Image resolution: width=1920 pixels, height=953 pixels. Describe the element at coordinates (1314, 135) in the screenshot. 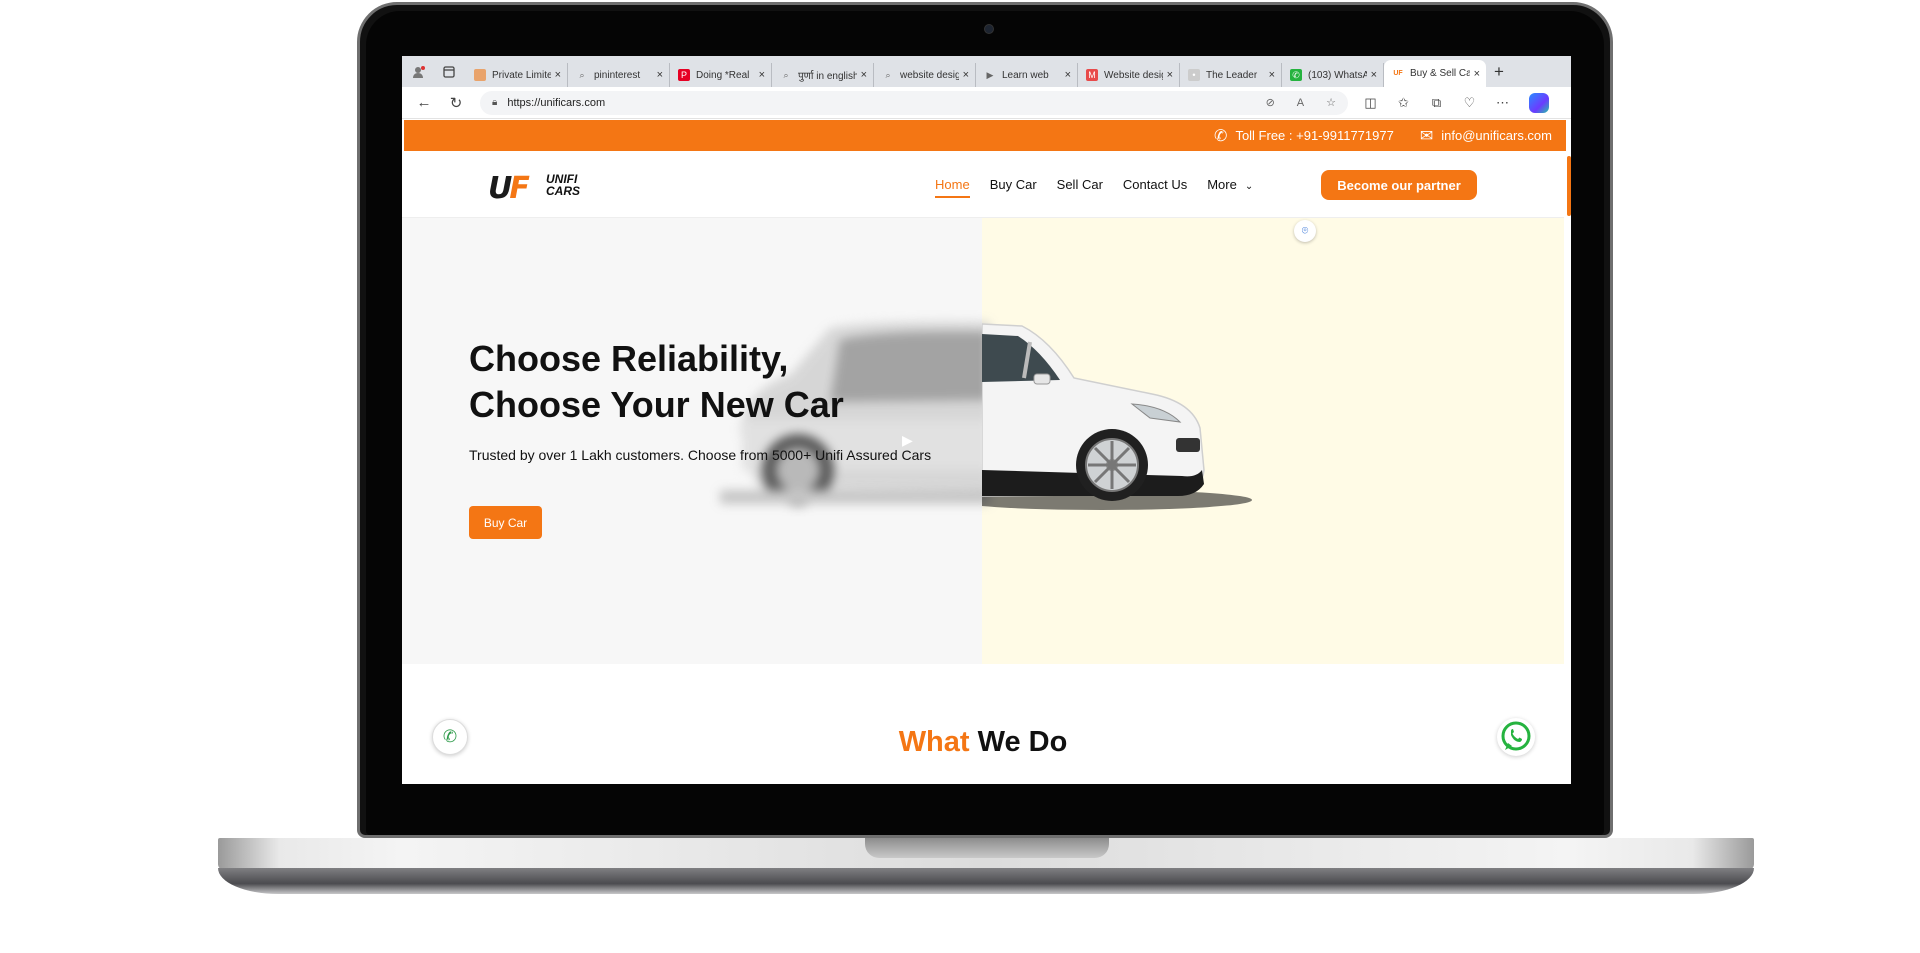

I see `toll-free-link: Toll Free : +91-9911771977` at that location.